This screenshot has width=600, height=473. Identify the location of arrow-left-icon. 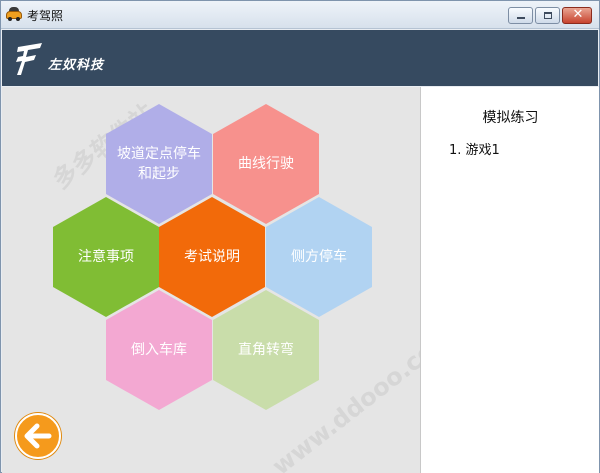
(38, 436).